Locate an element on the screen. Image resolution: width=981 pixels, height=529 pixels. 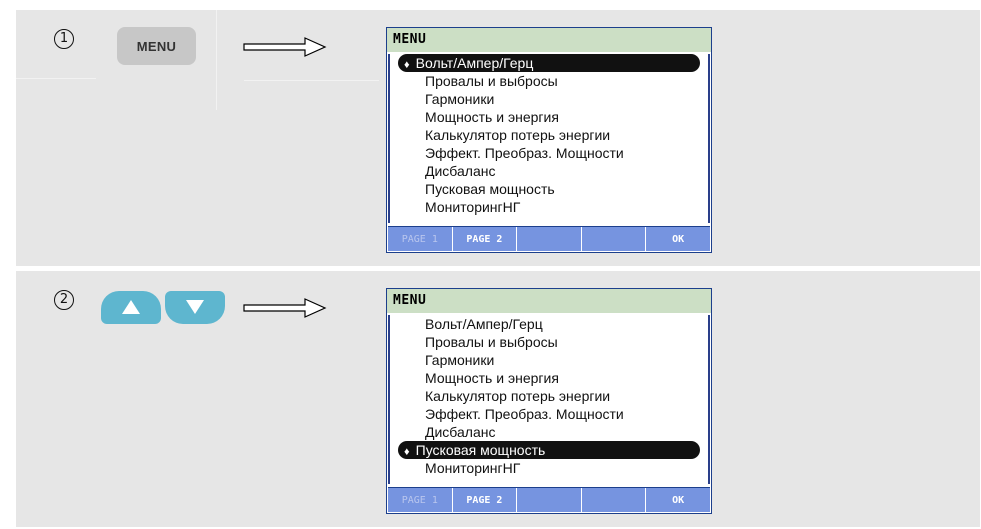
up-key-button is located at coordinates (131, 307).